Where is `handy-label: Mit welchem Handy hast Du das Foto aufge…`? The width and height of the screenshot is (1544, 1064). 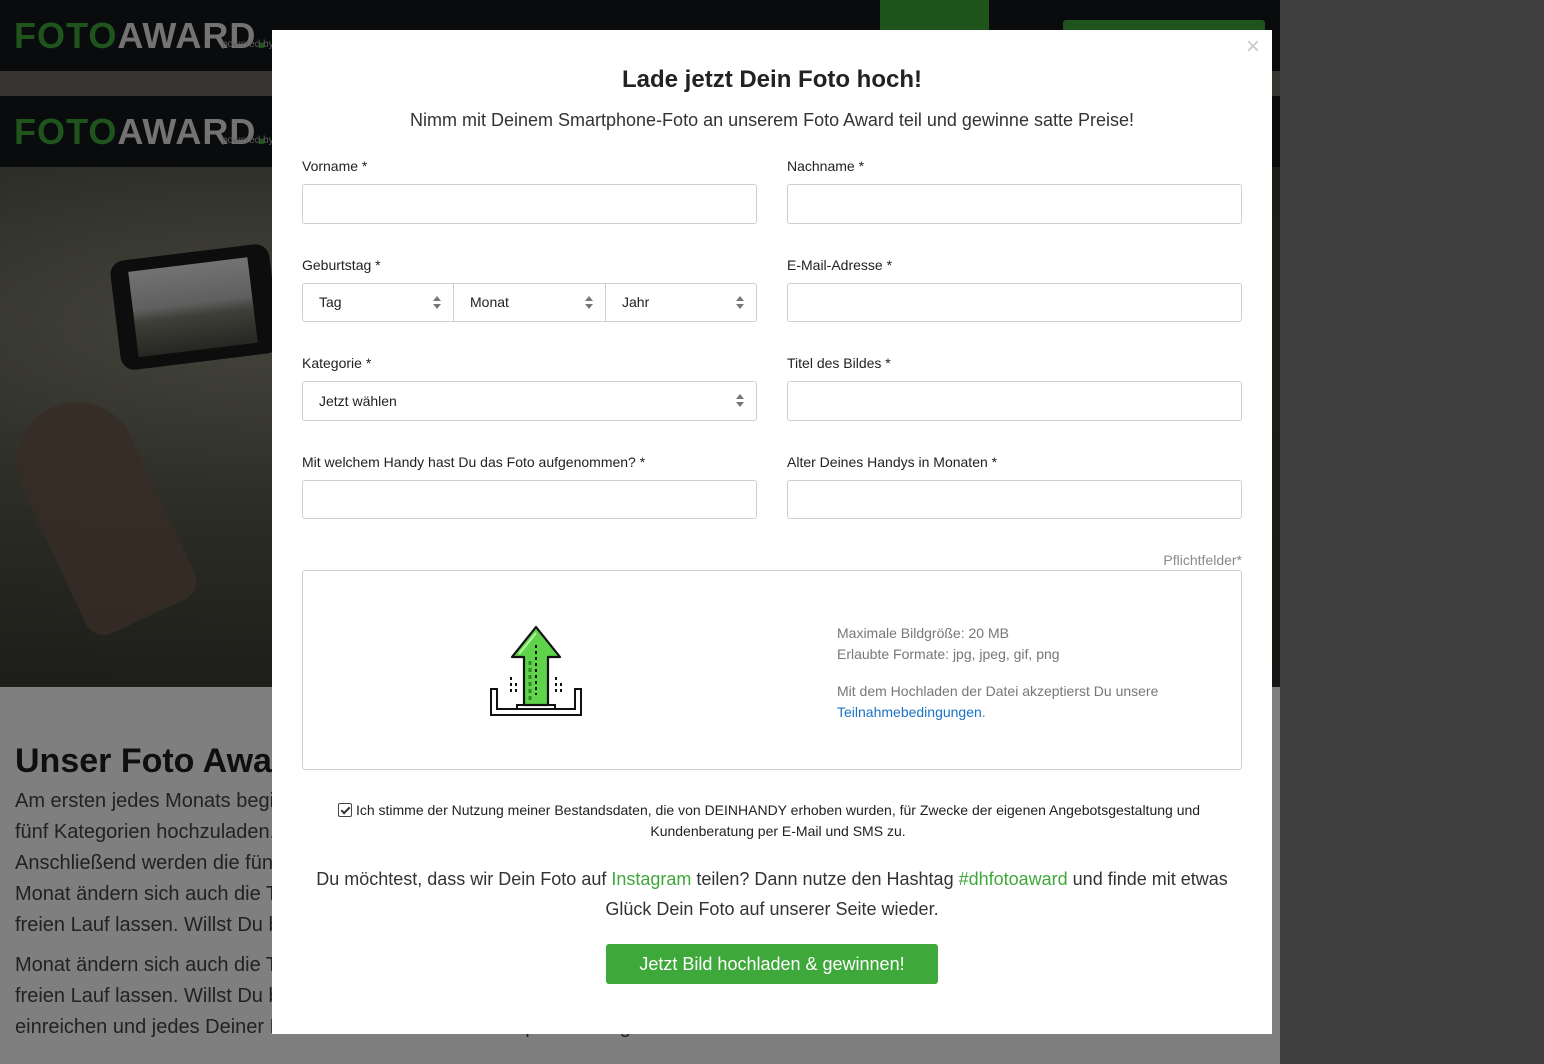 handy-label: Mit welchem Handy hast Du das Foto aufge… is located at coordinates (474, 462).